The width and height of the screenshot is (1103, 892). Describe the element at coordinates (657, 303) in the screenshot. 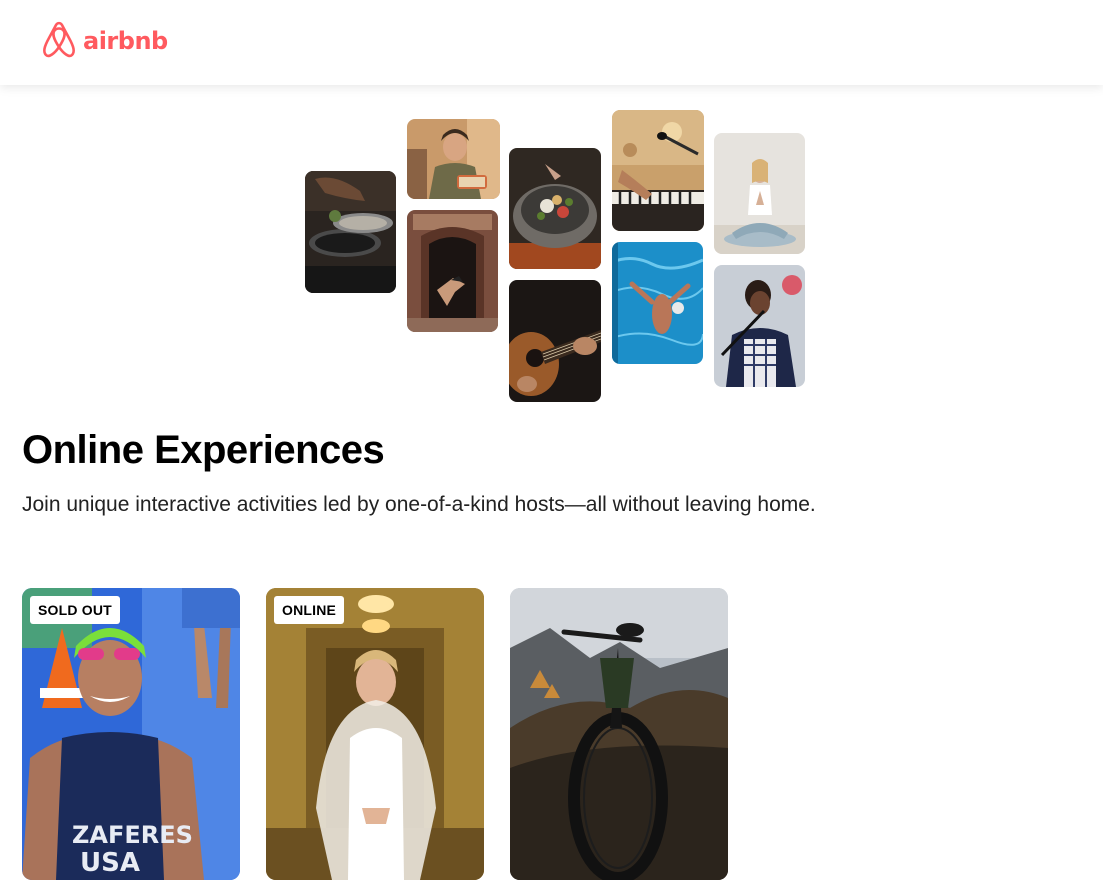

I see `photo-swimmer-in-pool` at that location.